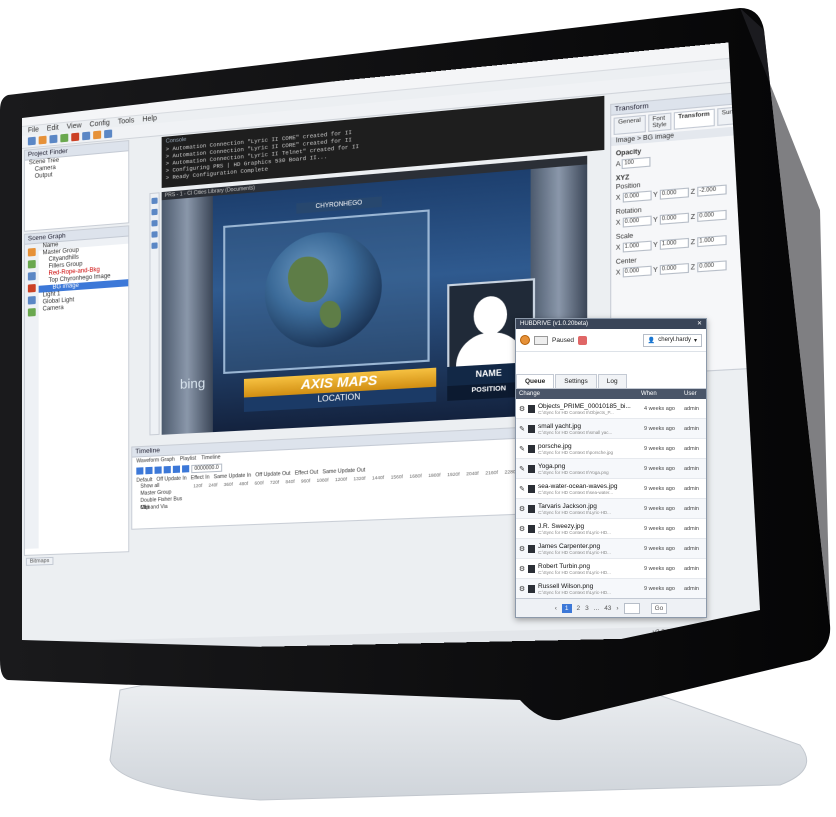  I want to click on step-forward-icon, so click(176, 469).